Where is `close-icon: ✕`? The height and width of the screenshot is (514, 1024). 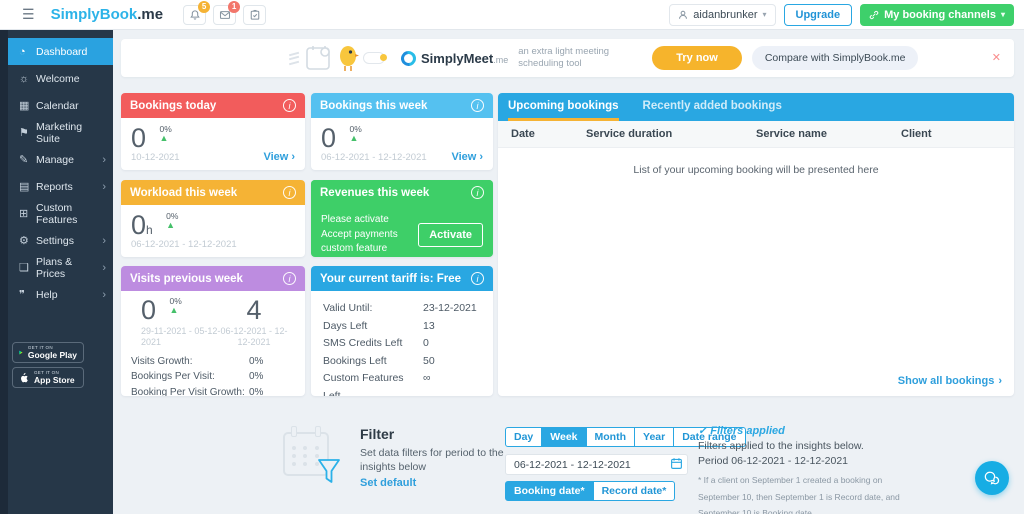 close-icon: ✕ is located at coordinates (996, 57).